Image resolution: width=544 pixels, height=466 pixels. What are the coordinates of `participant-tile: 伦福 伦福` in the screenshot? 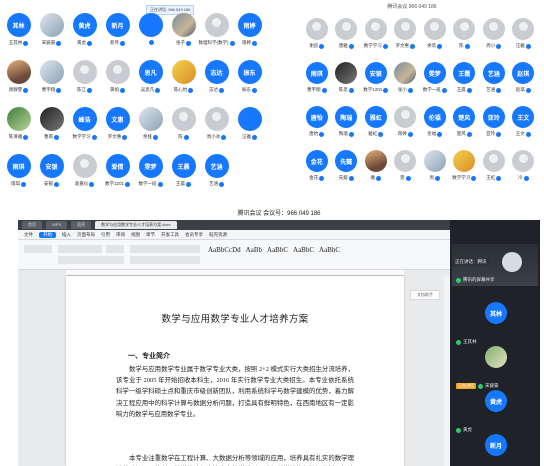 It's located at (435, 124).